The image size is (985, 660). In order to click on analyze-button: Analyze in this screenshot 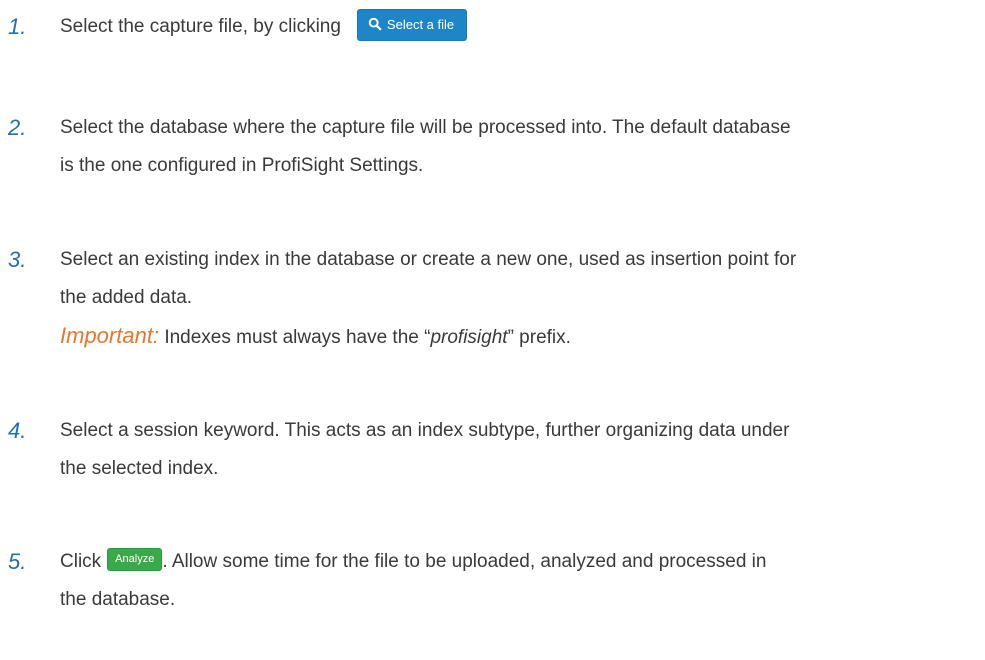, I will do `click(135, 560)`.